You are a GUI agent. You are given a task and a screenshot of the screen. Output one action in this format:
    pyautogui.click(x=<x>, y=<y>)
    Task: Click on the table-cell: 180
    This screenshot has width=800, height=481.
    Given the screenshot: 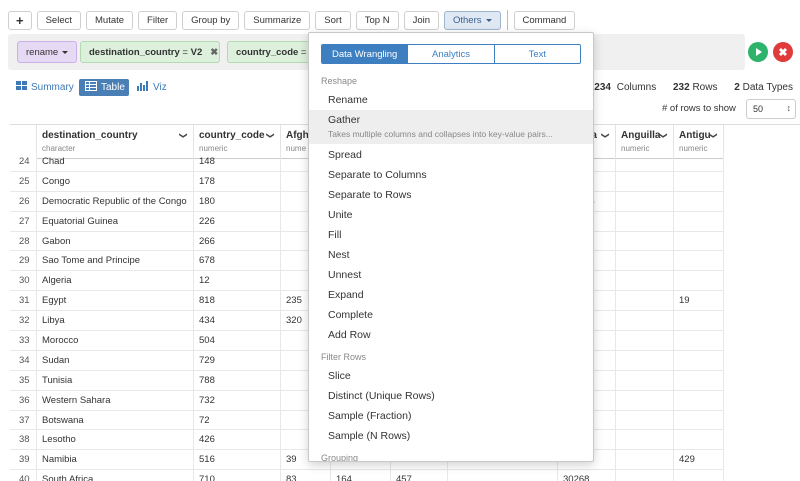 What is the action you would take?
    pyautogui.click(x=237, y=201)
    